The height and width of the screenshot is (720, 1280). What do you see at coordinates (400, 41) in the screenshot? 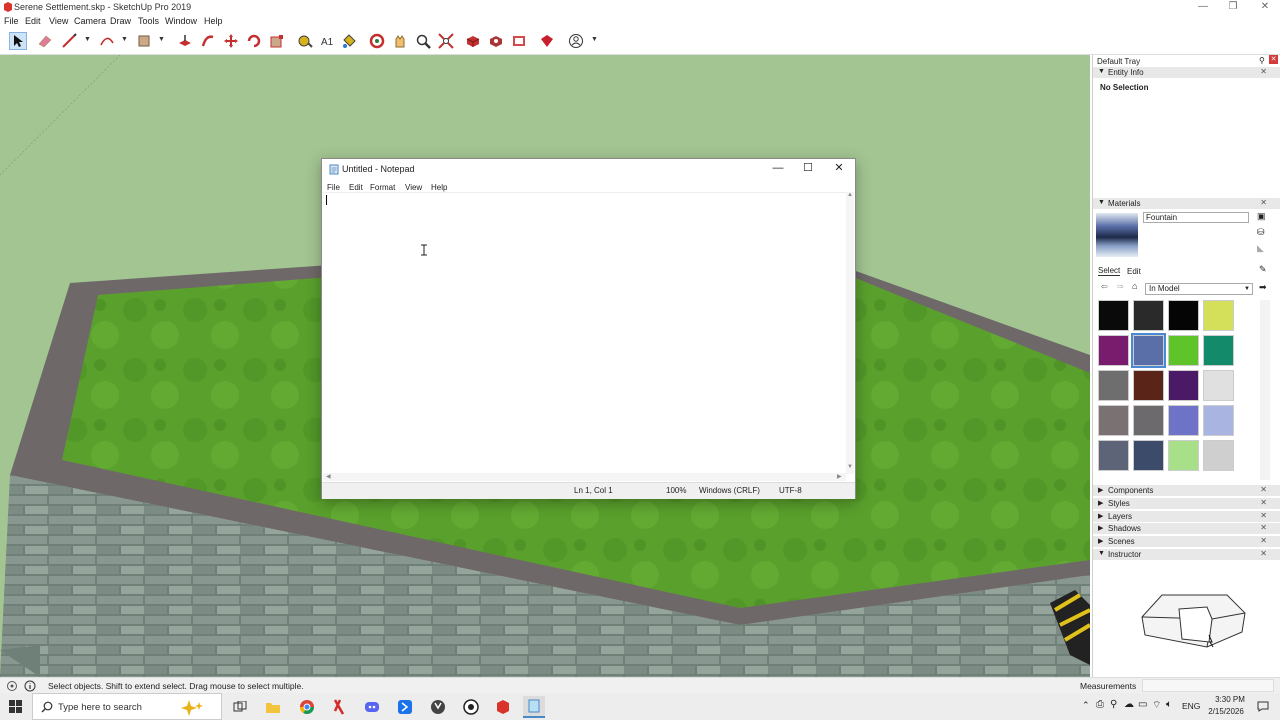
I see `pan-tool-icon` at bounding box center [400, 41].